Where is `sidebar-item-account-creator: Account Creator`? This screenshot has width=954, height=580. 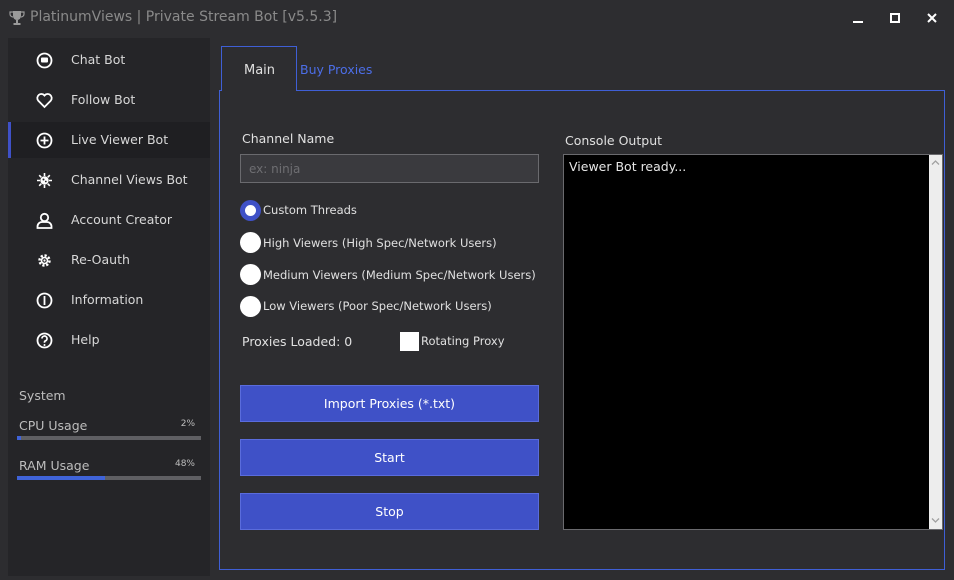 sidebar-item-account-creator: Account Creator is located at coordinates (109, 220).